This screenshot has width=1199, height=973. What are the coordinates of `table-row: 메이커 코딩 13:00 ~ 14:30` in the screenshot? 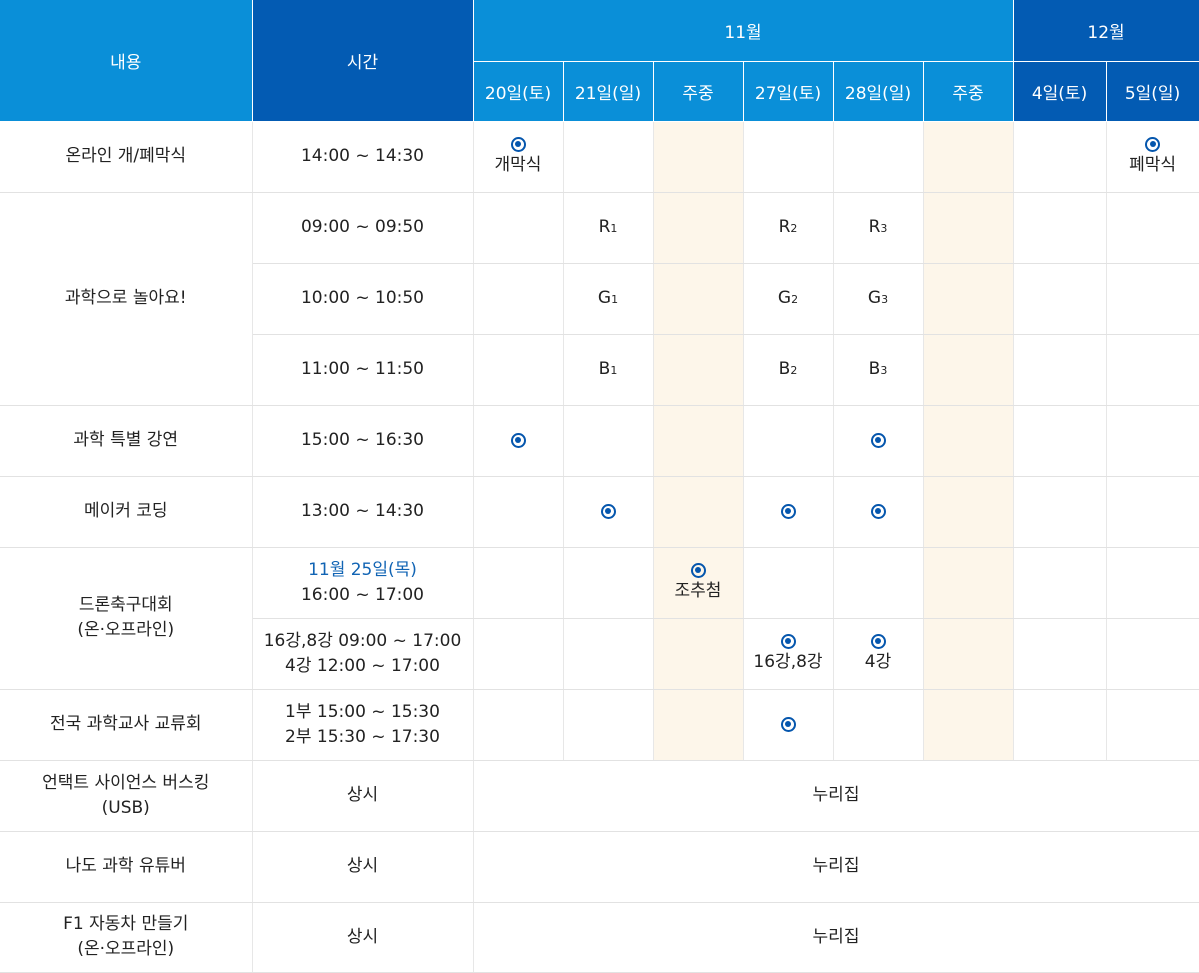 It's located at (599, 512).